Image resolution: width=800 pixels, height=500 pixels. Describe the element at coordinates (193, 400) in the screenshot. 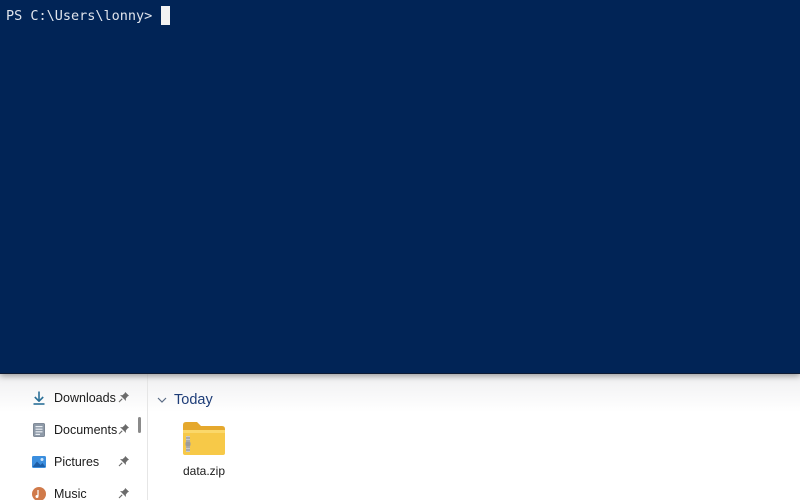

I see `group-label: Today` at that location.